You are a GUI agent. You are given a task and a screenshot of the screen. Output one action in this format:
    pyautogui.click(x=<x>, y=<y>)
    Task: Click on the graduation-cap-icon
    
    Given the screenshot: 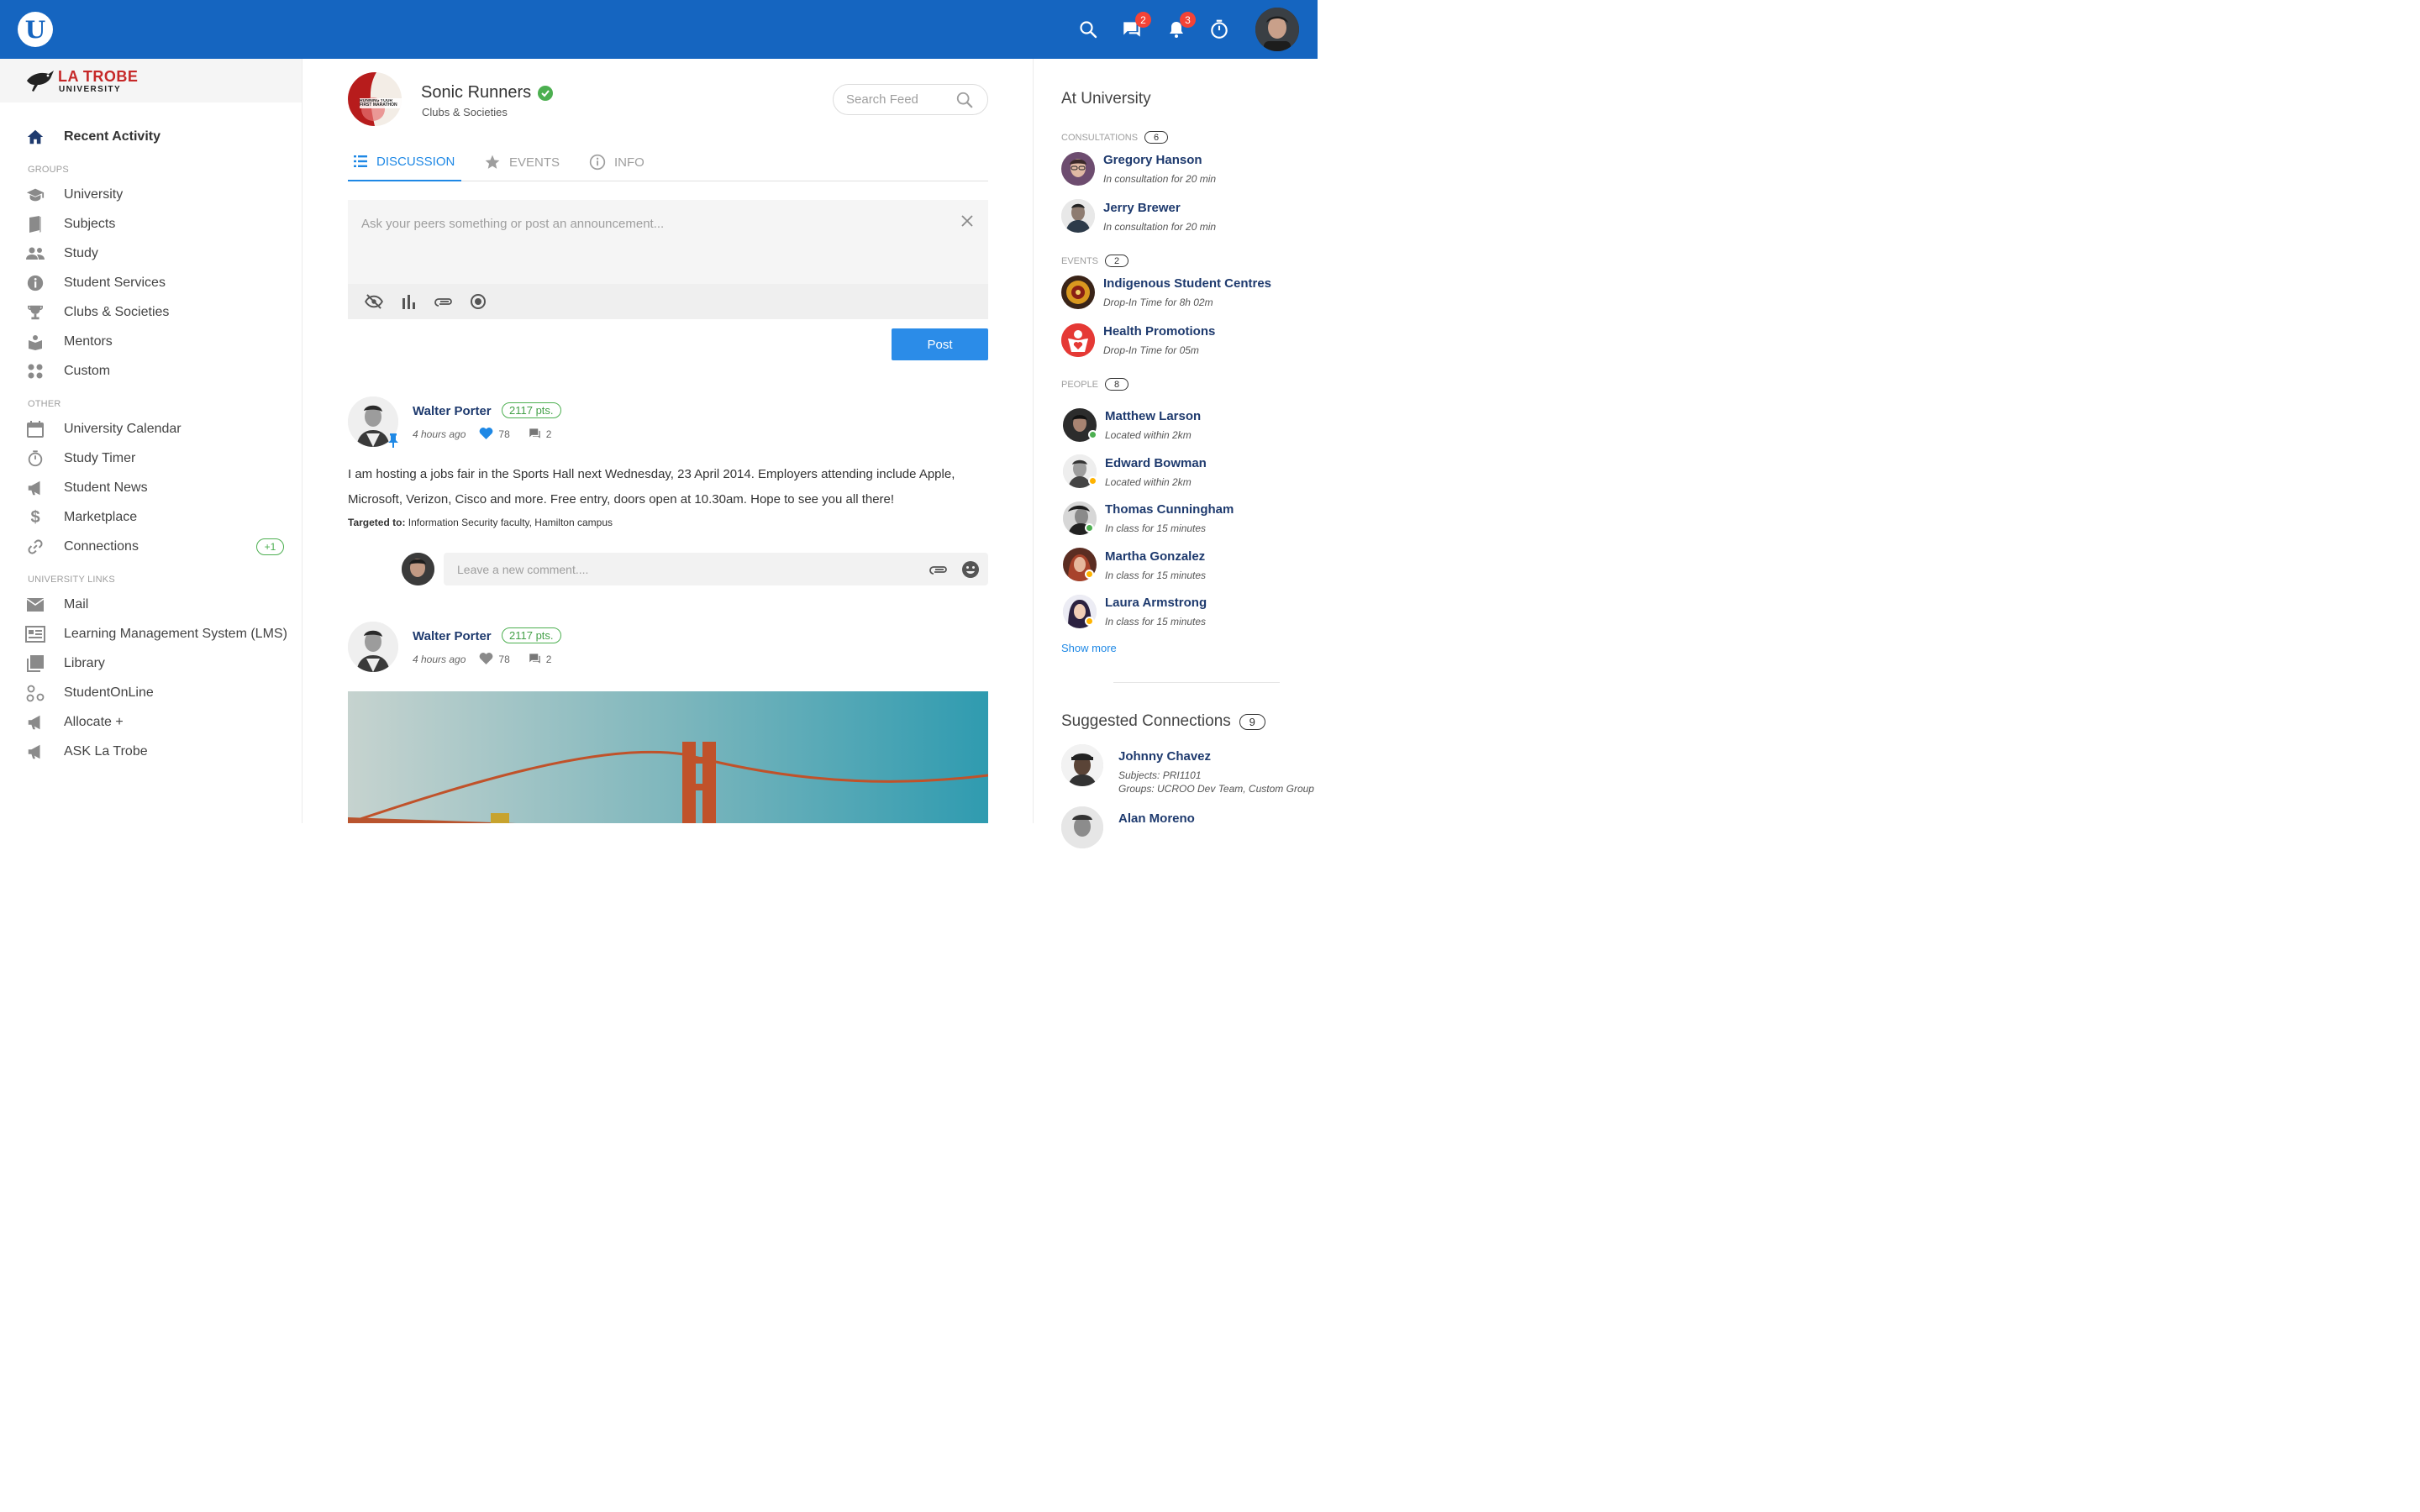 What is the action you would take?
    pyautogui.click(x=35, y=195)
    